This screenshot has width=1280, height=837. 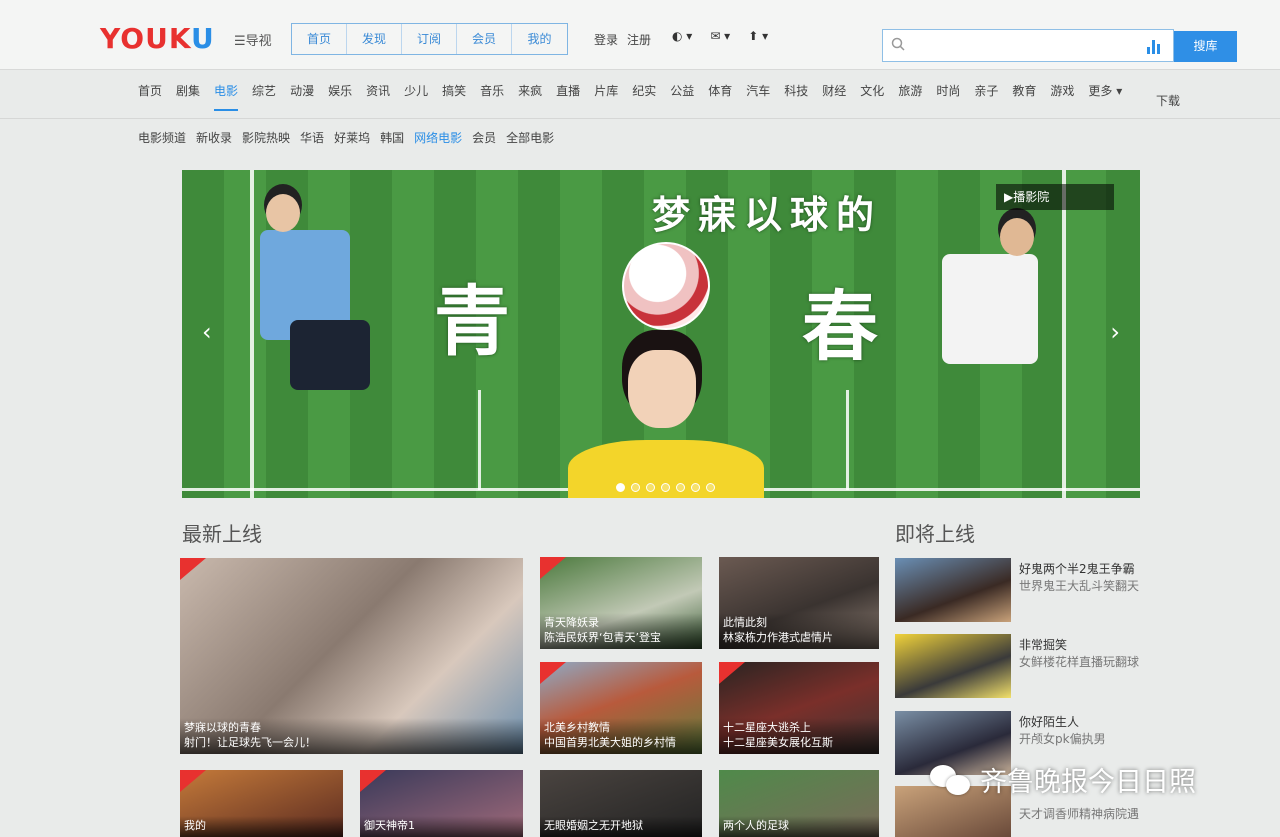 I want to click on channel-item: 体育, so click(x=720, y=96).